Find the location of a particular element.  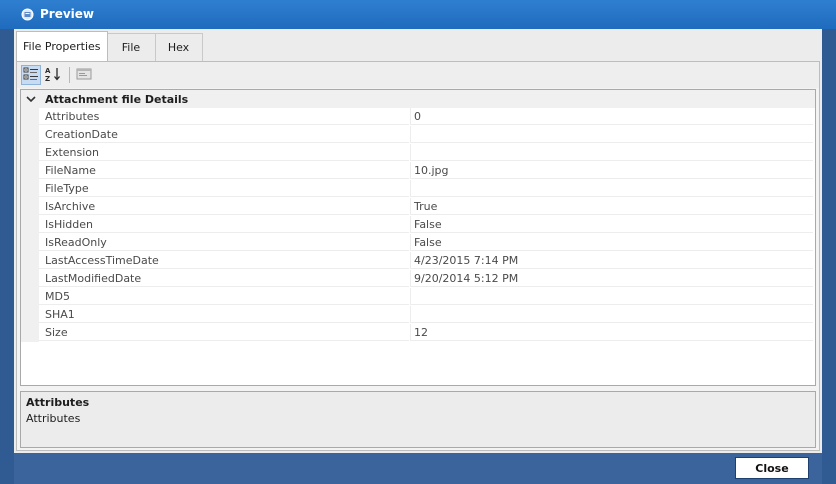

categorized-button is located at coordinates (31, 75).